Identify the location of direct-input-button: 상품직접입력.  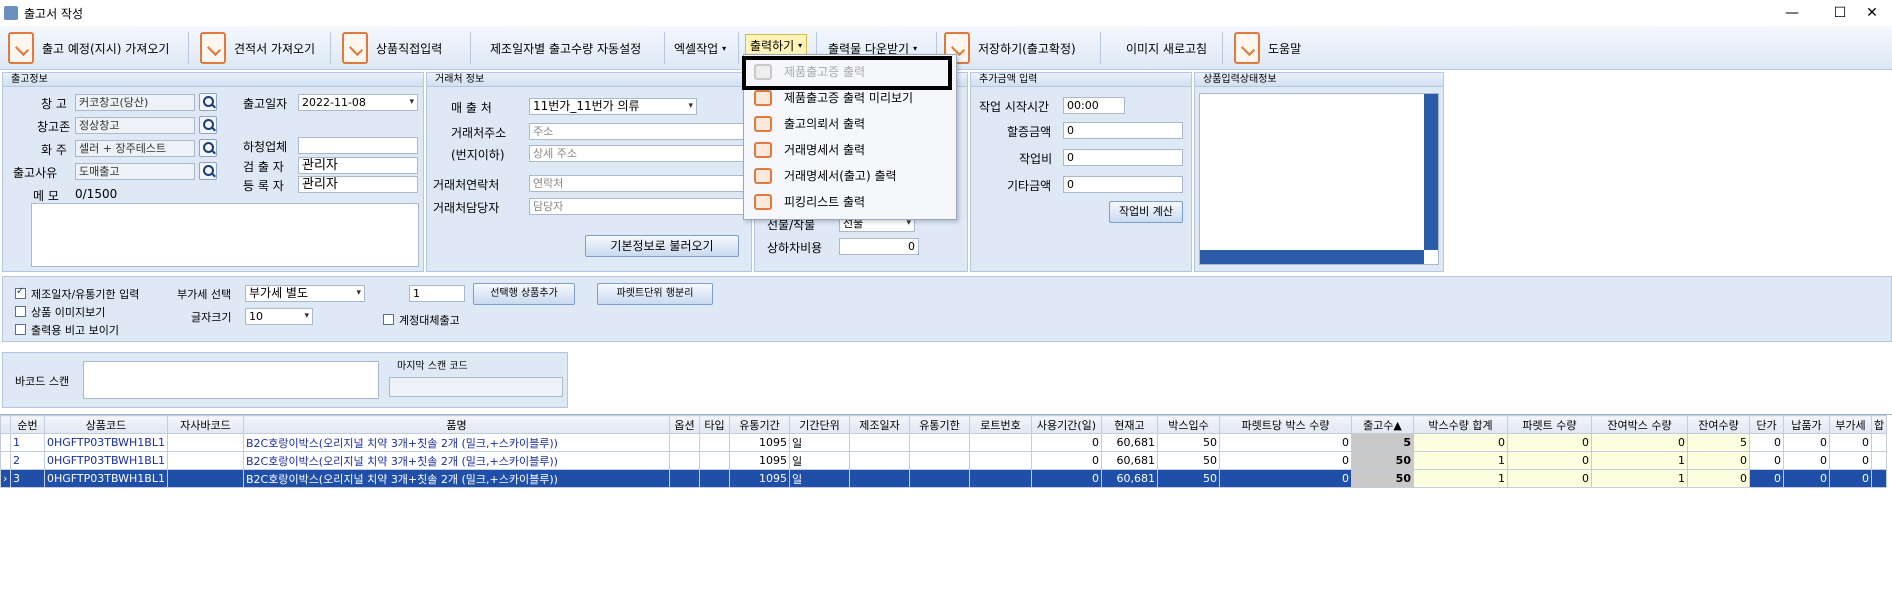
(392, 48).